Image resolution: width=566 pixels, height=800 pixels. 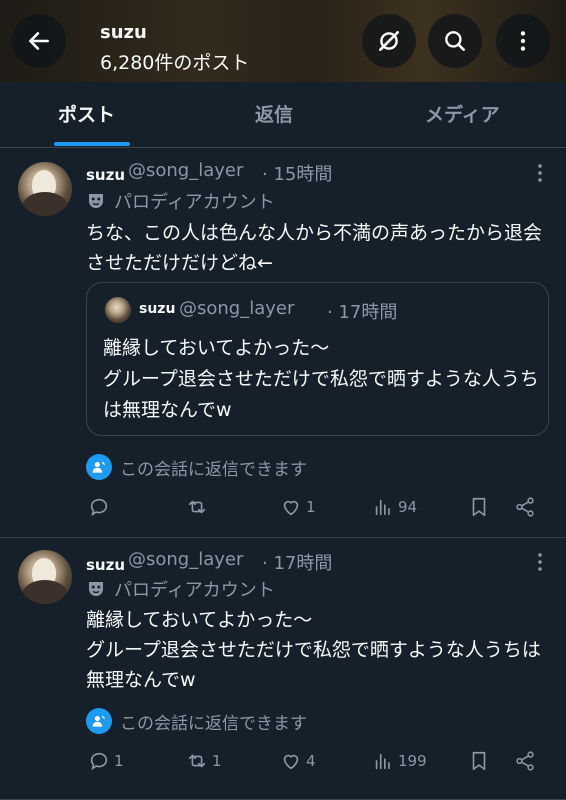 What do you see at coordinates (119, 761) in the screenshot?
I see `reply-count: 1` at bounding box center [119, 761].